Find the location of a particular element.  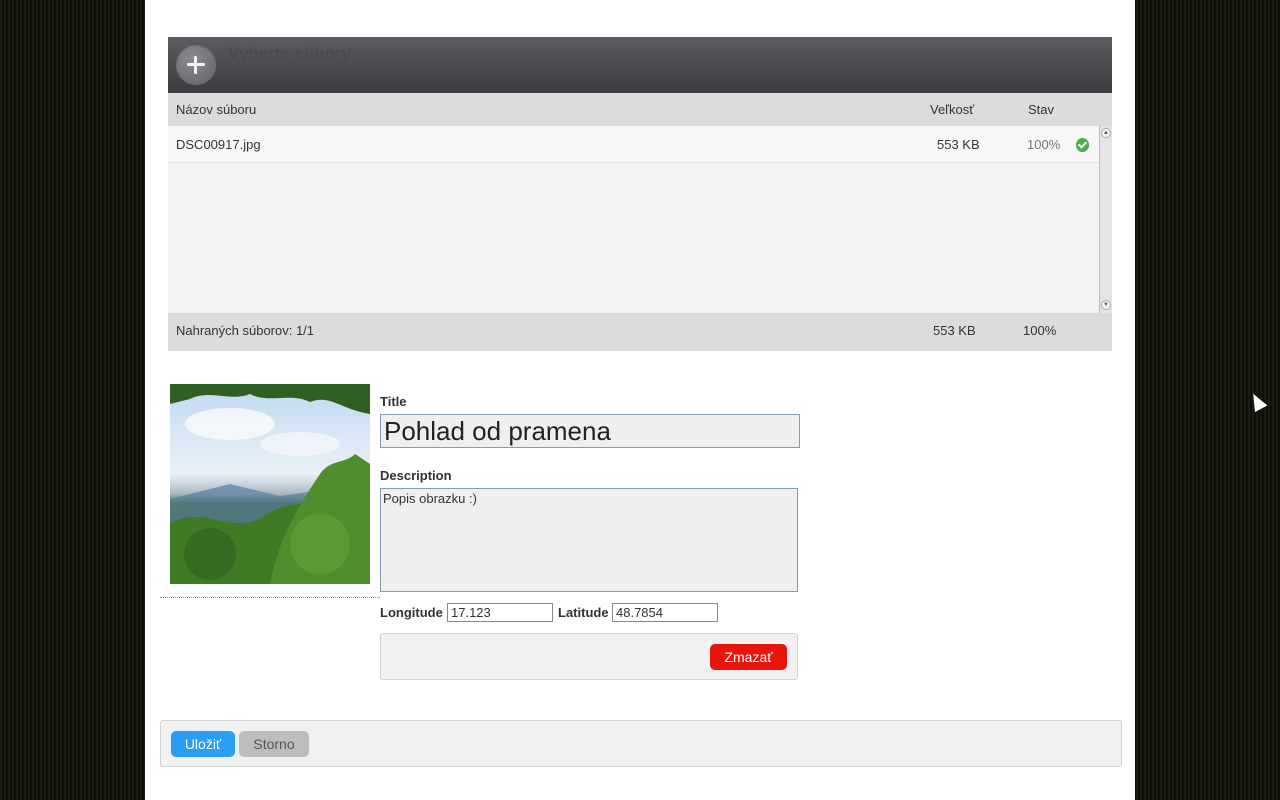

column-size: Veľkosť is located at coordinates (952, 109).